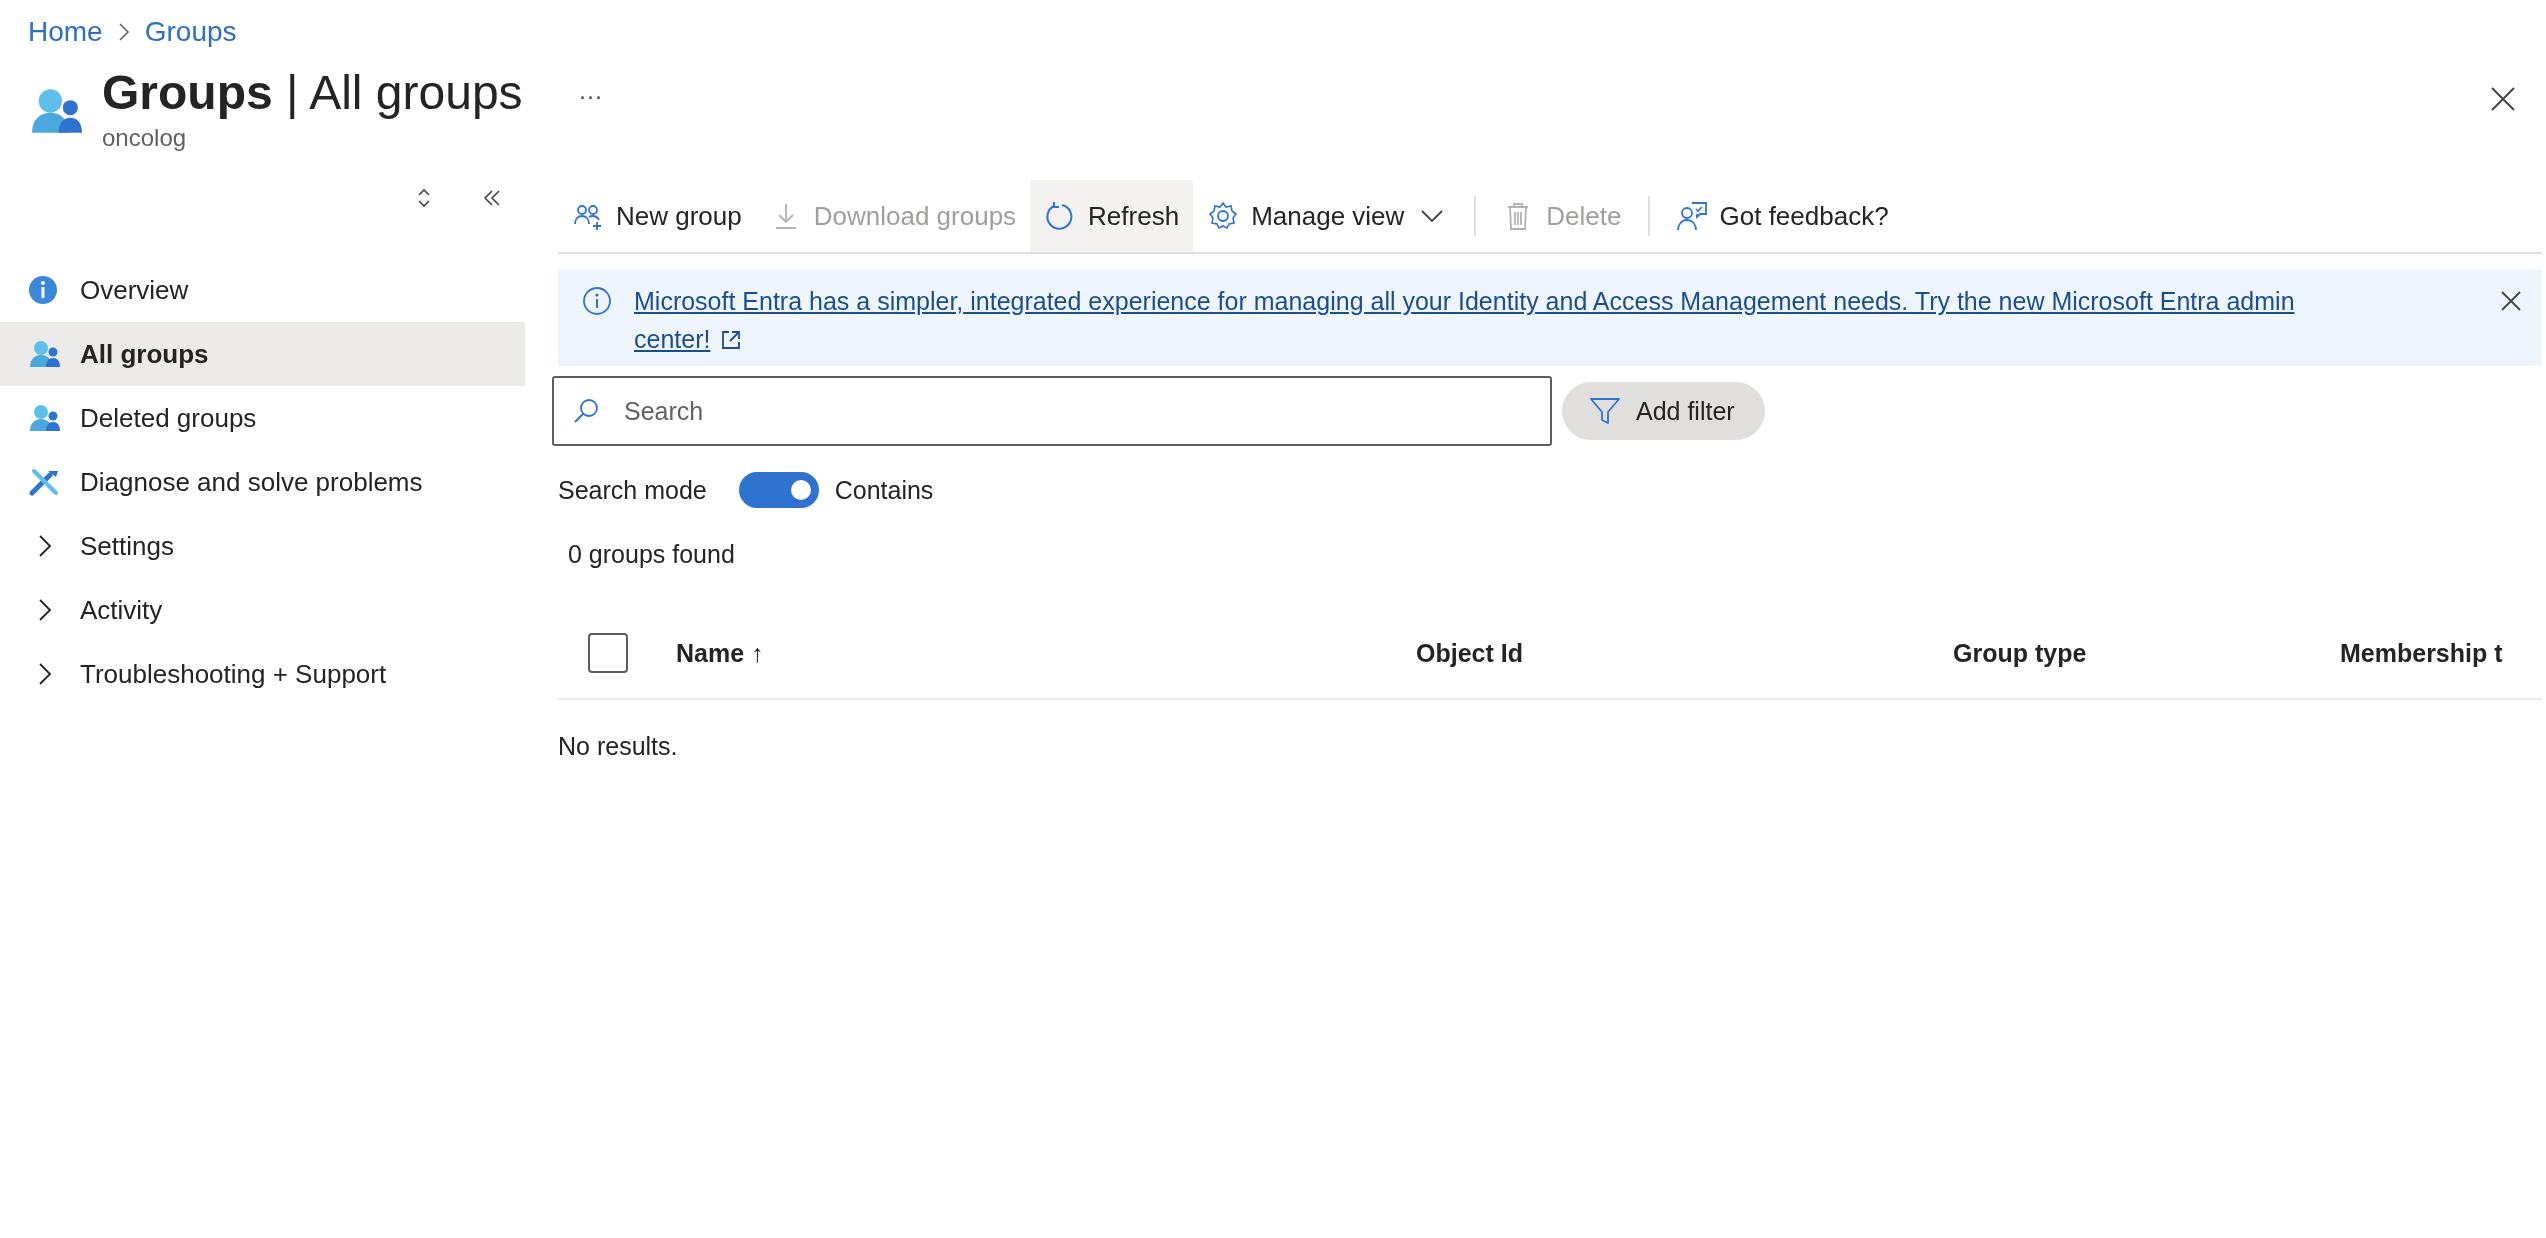 This screenshot has width=2546, height=1238. I want to click on sidebar-item: Troubleshooting + Support, so click(262, 674).